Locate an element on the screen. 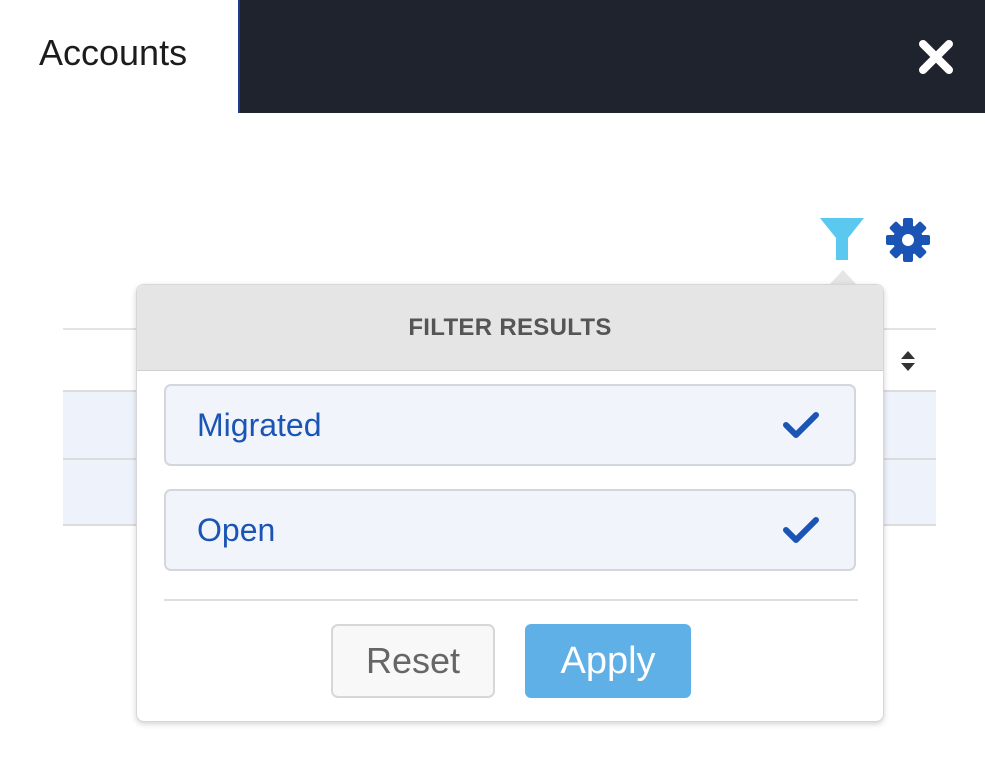  tab-title: Accounts is located at coordinates (113, 52).